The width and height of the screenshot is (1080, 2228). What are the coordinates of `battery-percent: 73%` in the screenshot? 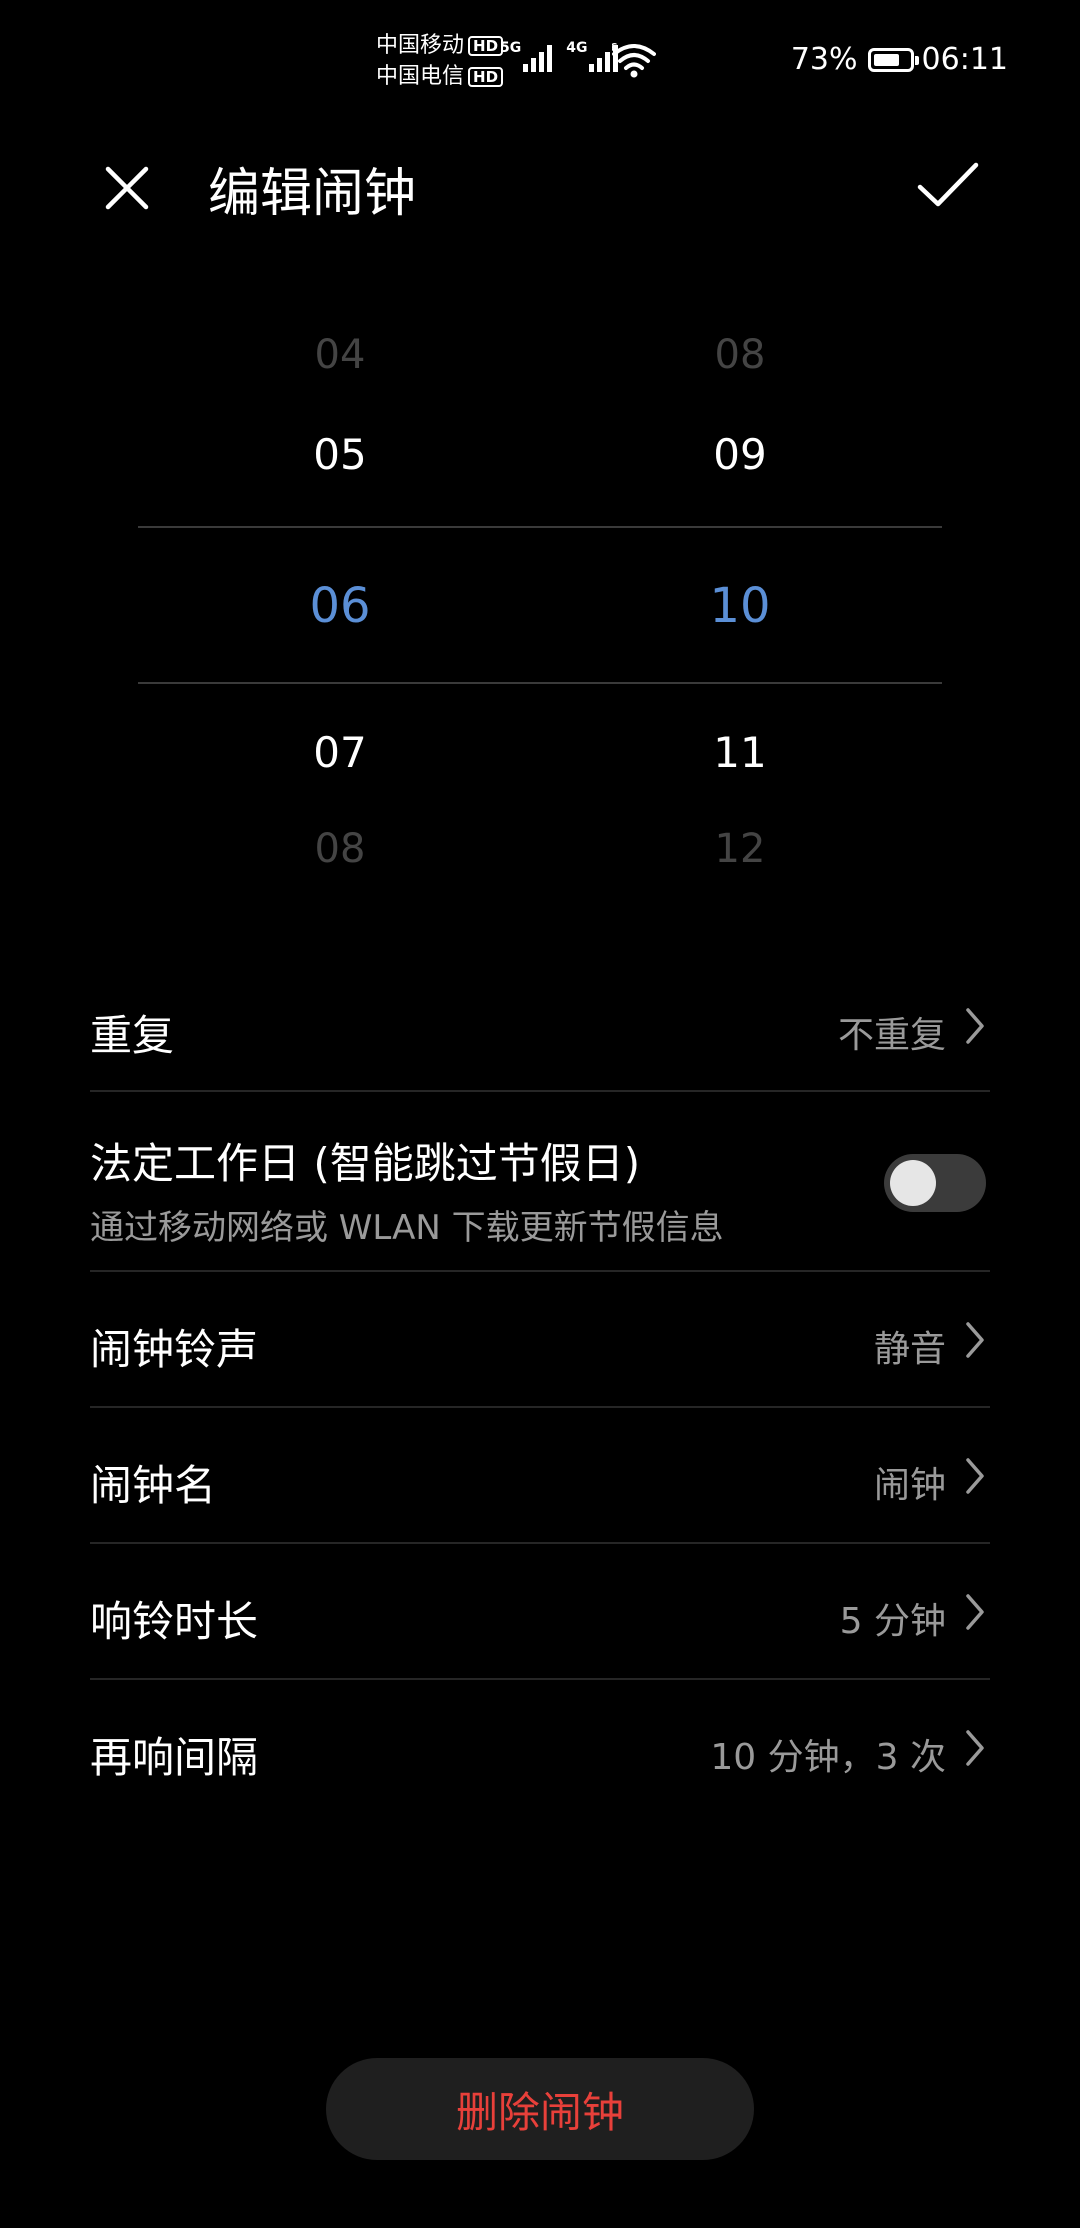 It's located at (824, 59).